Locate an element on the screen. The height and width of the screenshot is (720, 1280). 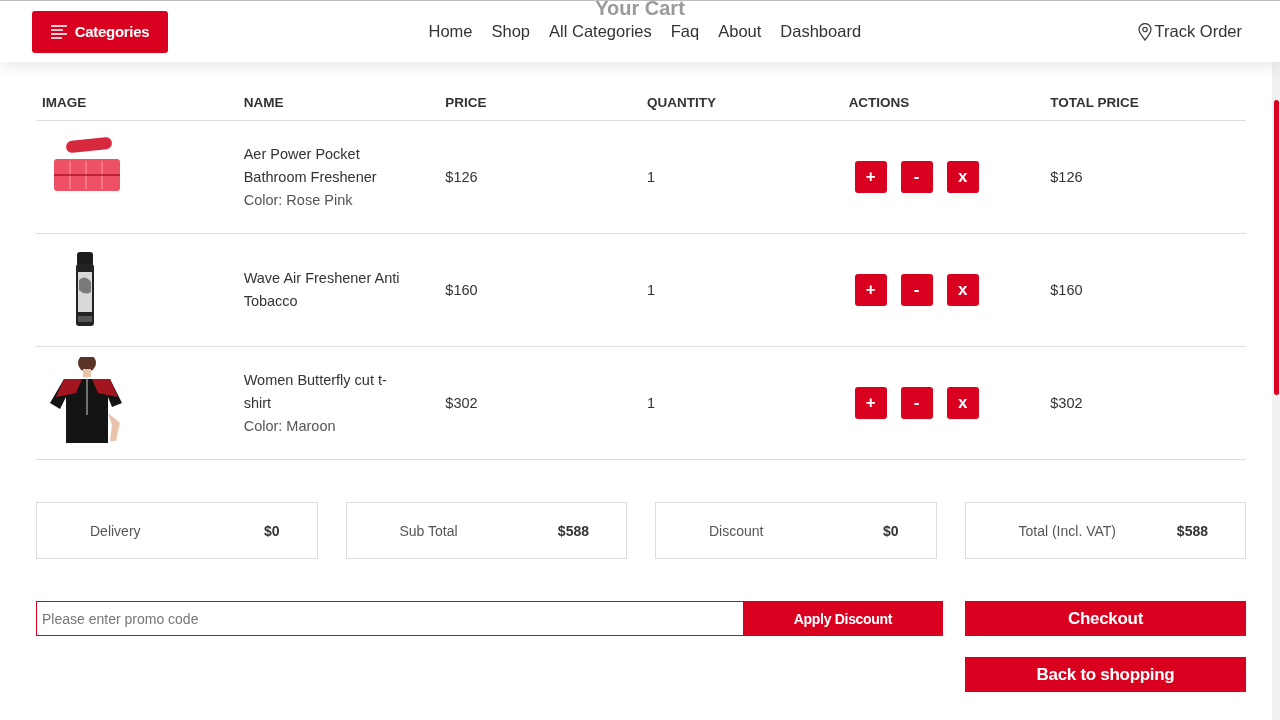
nav-link: Shop is located at coordinates (511, 31).